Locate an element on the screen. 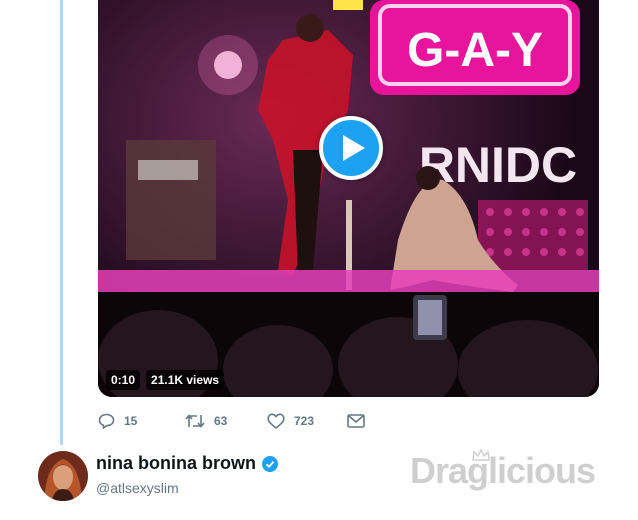  play-button is located at coordinates (351, 148).